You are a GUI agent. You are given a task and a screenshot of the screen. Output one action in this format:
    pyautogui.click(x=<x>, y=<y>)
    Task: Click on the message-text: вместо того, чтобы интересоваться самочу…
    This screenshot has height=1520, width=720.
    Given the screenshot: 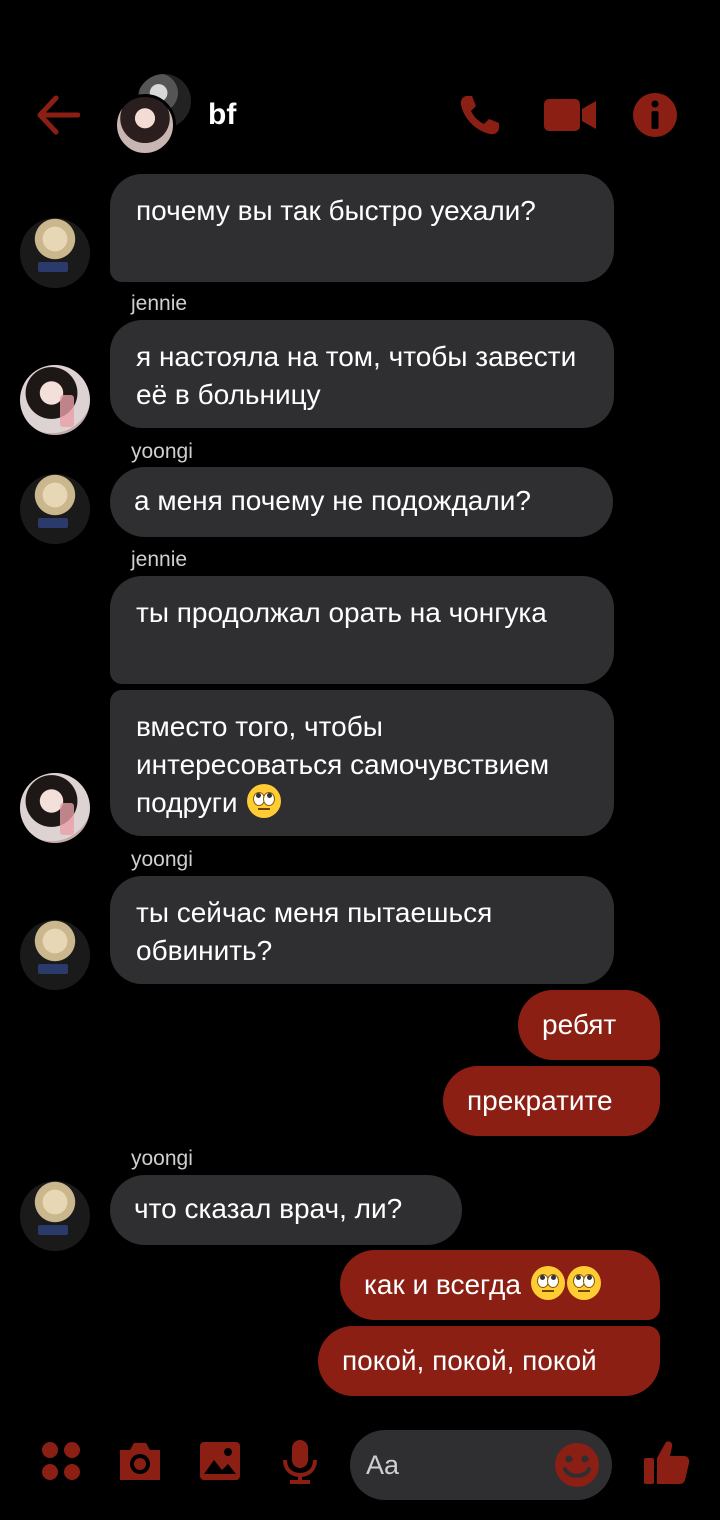 What is the action you would take?
    pyautogui.click(x=343, y=764)
    